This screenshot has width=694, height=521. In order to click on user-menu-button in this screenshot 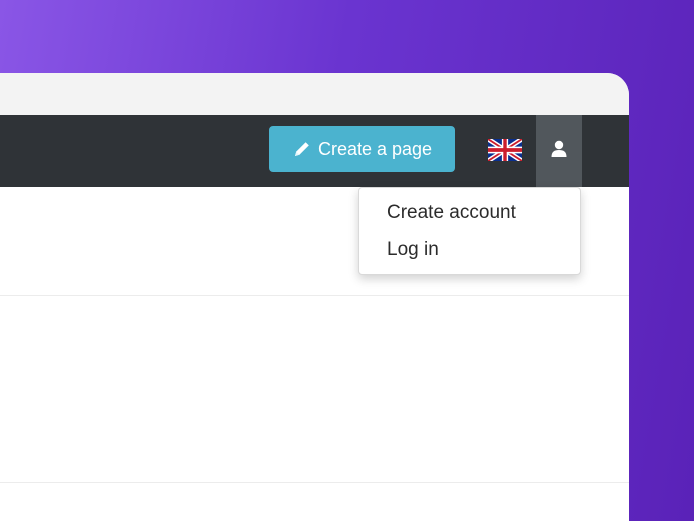, I will do `click(559, 151)`.